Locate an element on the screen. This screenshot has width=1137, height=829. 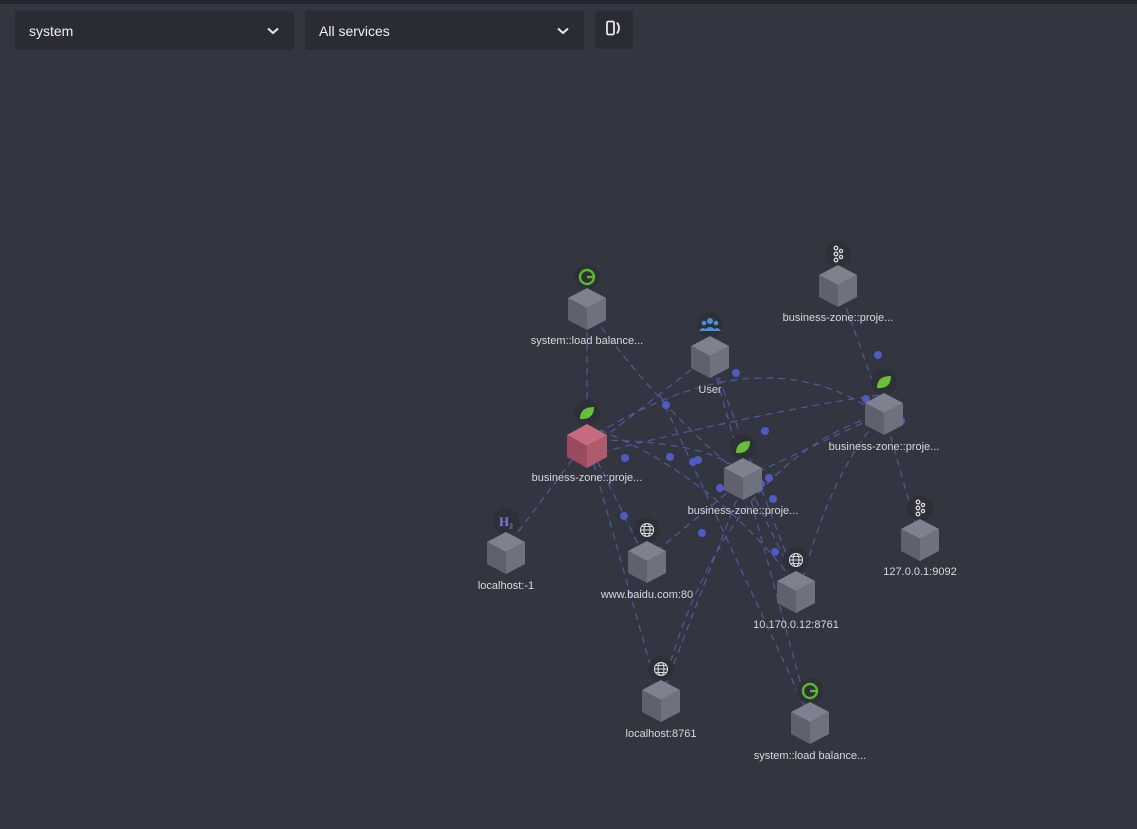
node-baidu: www.baidu.com:80 is located at coordinates (646, 559).